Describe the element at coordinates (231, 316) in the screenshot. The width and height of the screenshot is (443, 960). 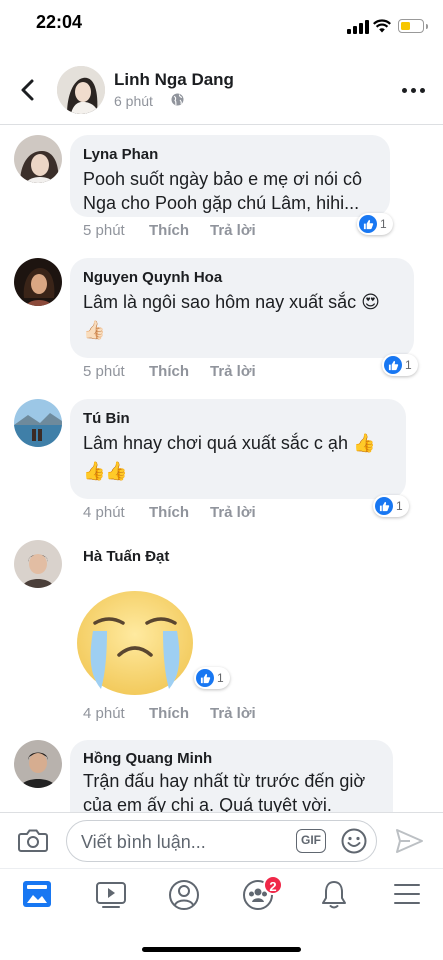
I see `comment-text: Lâm là ngôi sao hôm nay xuất sắc 😍 👍🏻` at that location.